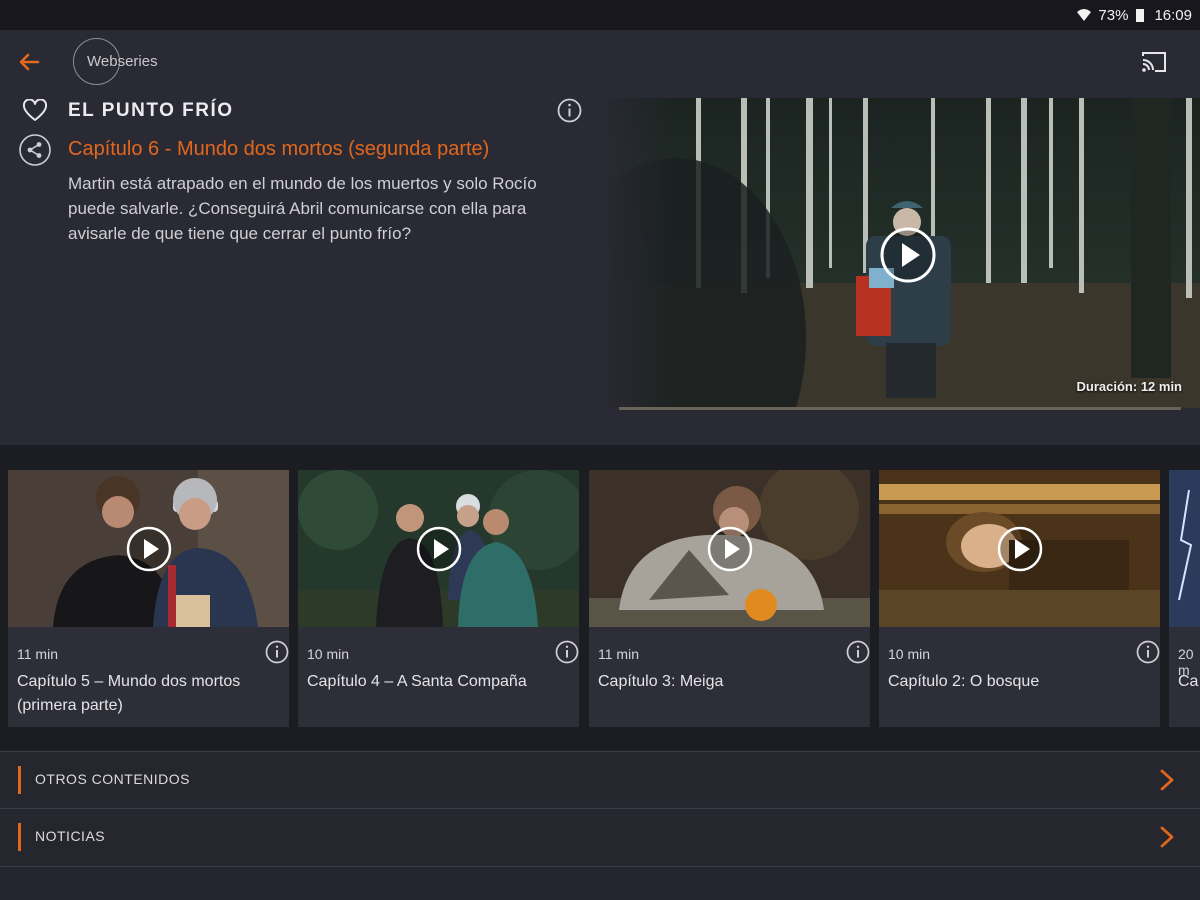  I want to click on favorite-heart-icon, so click(35, 111).